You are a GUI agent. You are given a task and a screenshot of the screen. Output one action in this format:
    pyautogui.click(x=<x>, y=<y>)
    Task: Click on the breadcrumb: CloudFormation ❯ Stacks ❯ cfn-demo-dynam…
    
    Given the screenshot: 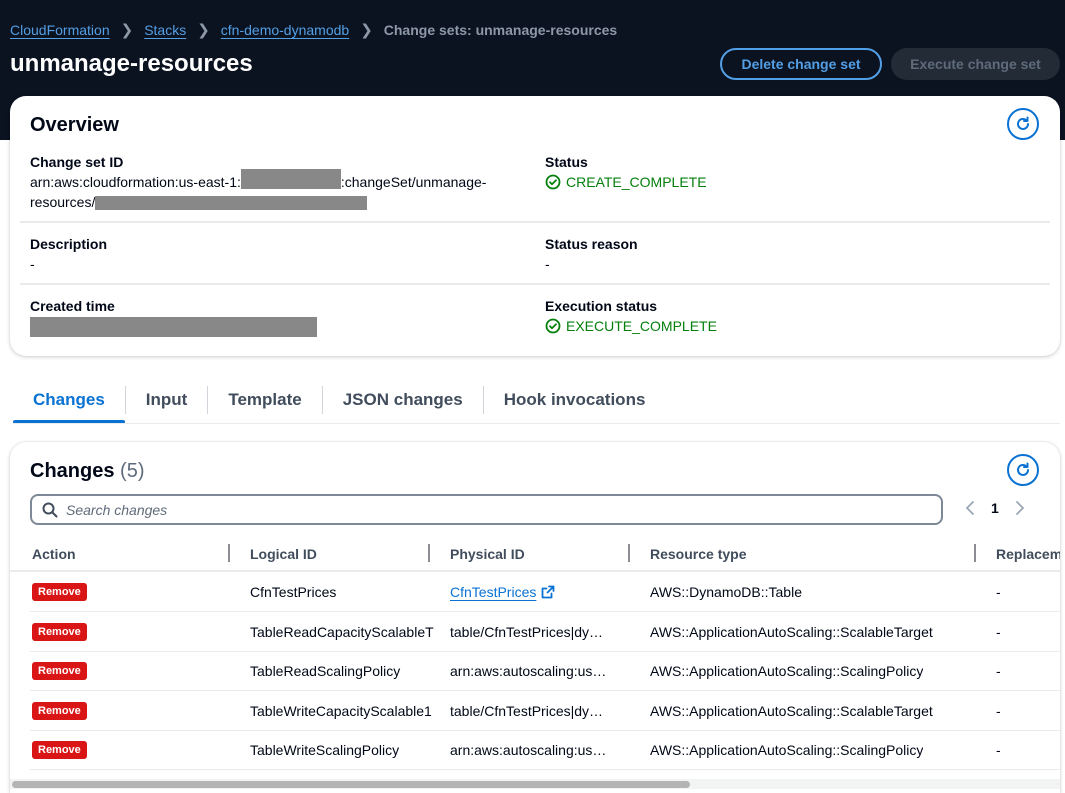 What is the action you would take?
    pyautogui.click(x=313, y=30)
    